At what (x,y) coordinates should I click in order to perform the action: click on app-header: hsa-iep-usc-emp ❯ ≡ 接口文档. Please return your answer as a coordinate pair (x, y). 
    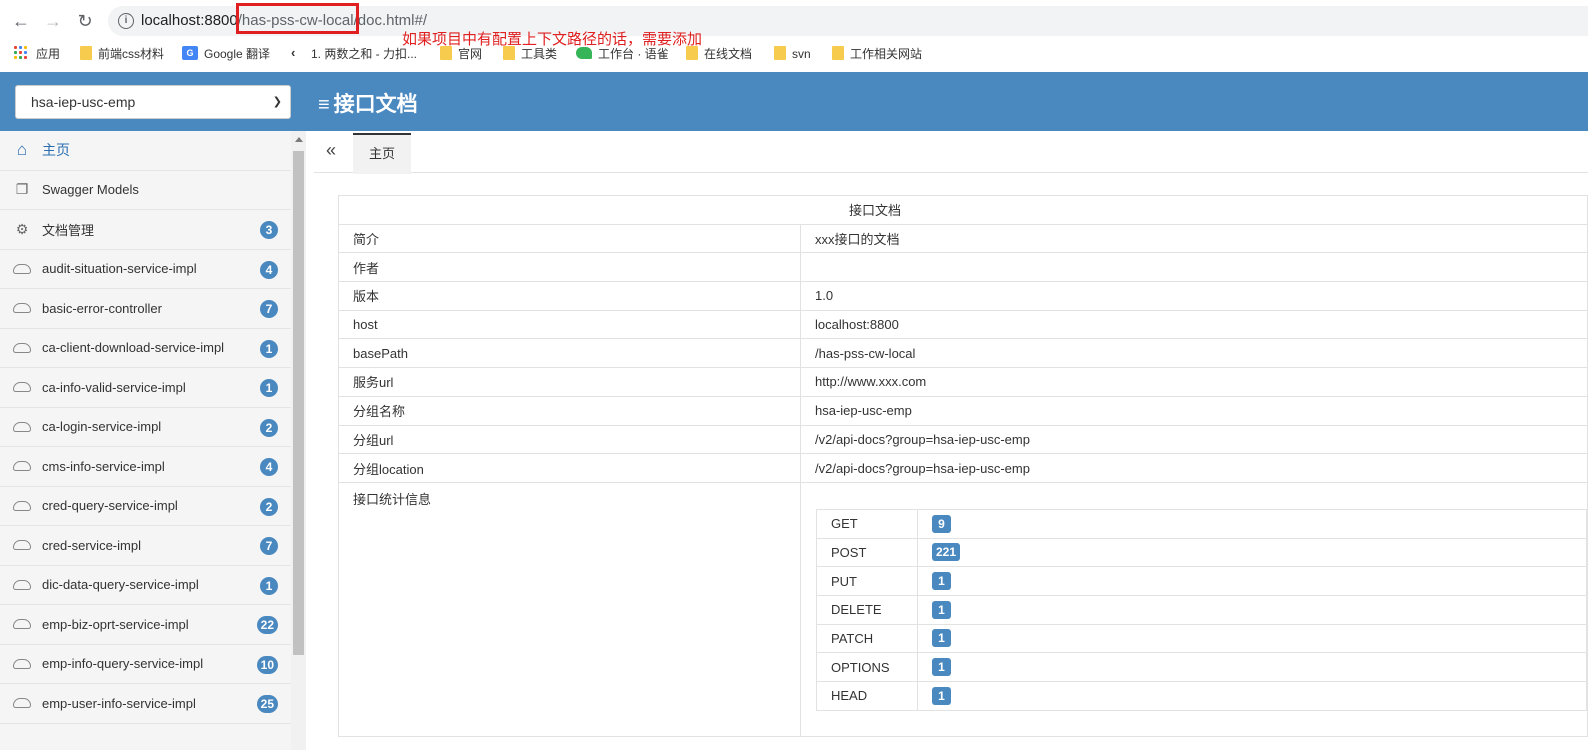
    Looking at the image, I should click on (794, 101).